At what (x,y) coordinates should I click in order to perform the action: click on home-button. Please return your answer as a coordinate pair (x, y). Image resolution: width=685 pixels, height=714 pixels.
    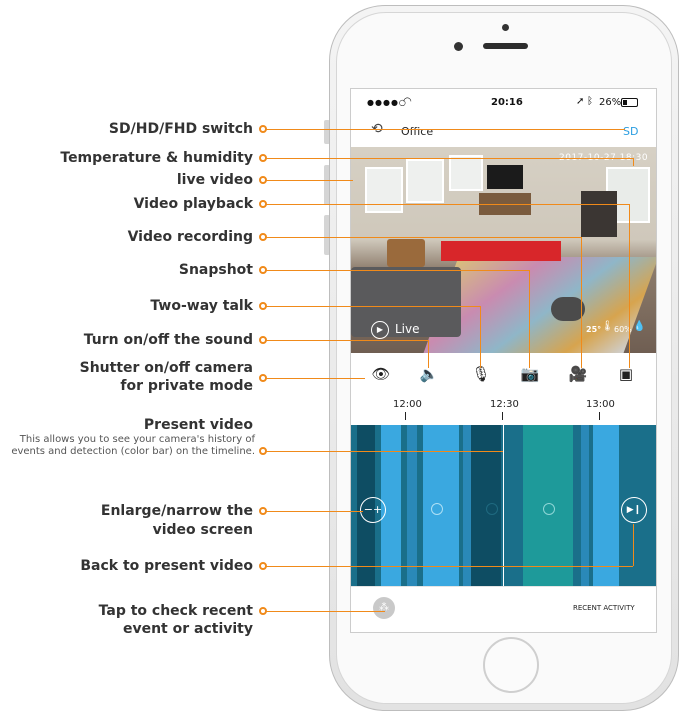
    Looking at the image, I should click on (511, 665).